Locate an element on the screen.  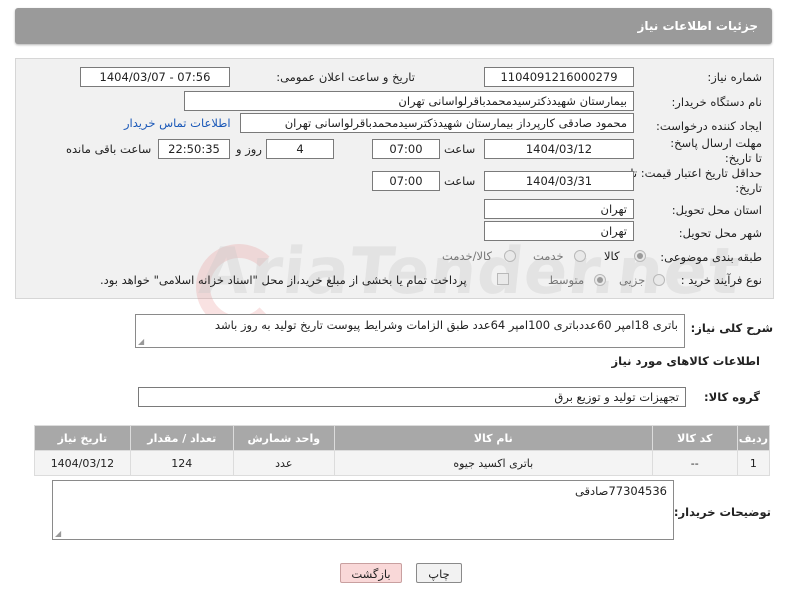
table-row: 1 -- باتری اکسید جیوه عدد 124 1404/03/12 is located at coordinates (402, 463).